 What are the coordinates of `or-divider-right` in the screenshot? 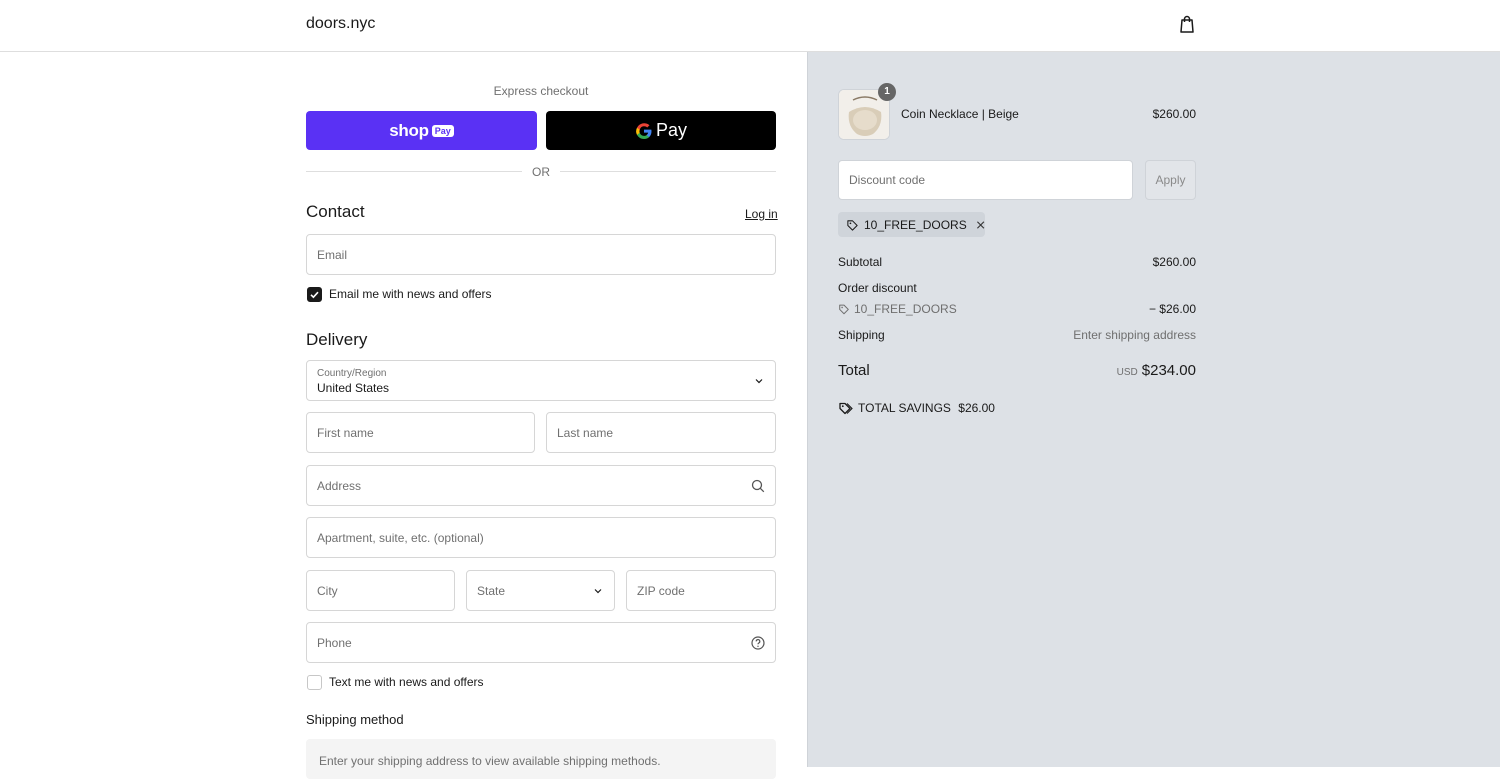 It's located at (668, 171).